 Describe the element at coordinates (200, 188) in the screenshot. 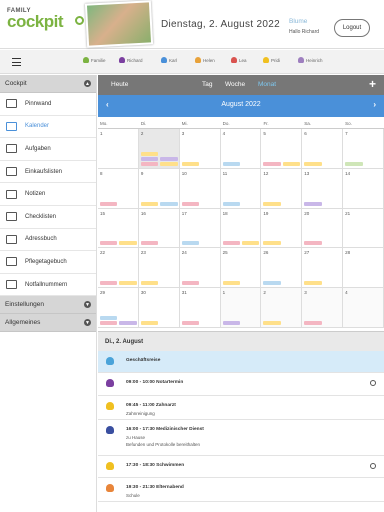

I see `day-cell: 10` at that location.